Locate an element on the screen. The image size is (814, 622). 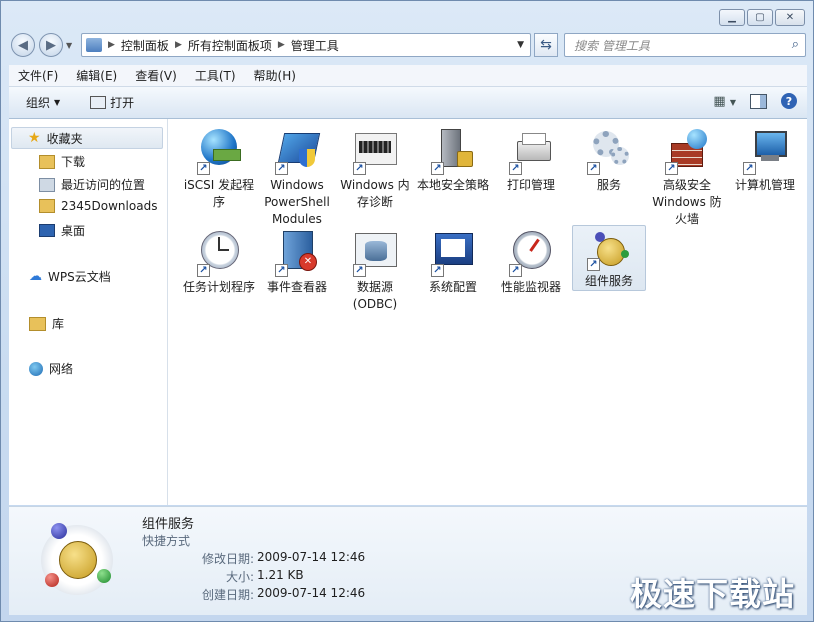
menu-bar: 文件(F) 编辑(E) 查看(V) 工具(T) 帮助(H) is located at coordinates (408, 76).